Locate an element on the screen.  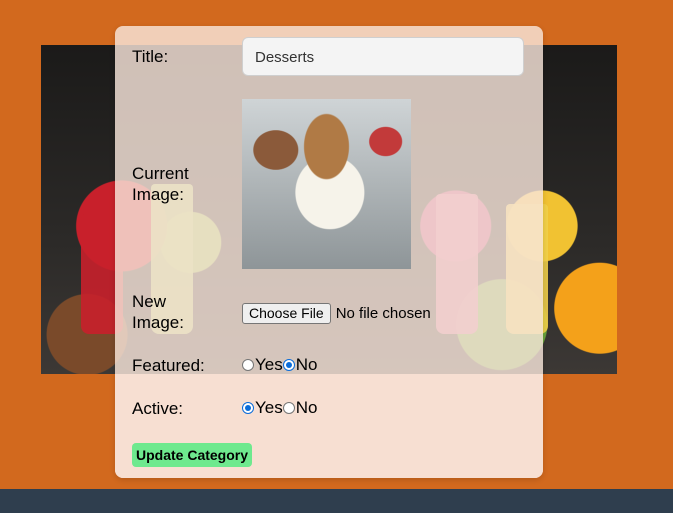
new-image-label-line1: New is located at coordinates (149, 301).